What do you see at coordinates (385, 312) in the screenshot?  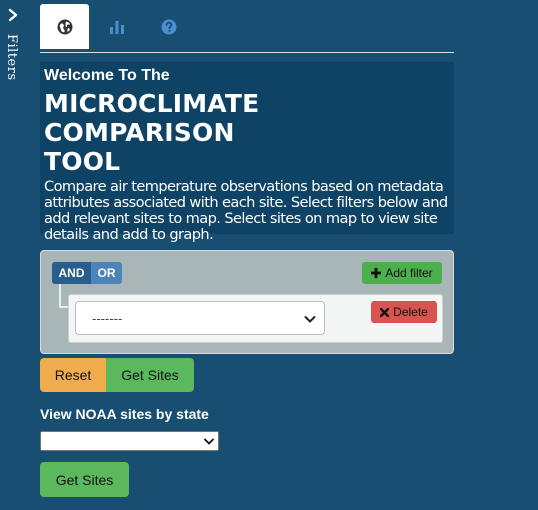 I see `close-icon` at bounding box center [385, 312].